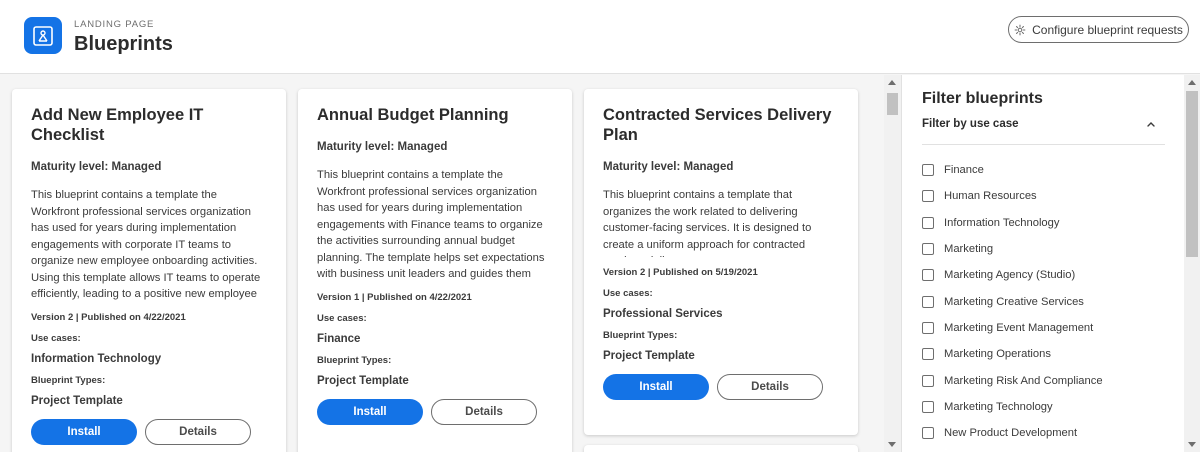 This screenshot has height=452, width=1200. Describe the element at coordinates (339, 339) in the screenshot. I see `card-use-case: Finance` at that location.